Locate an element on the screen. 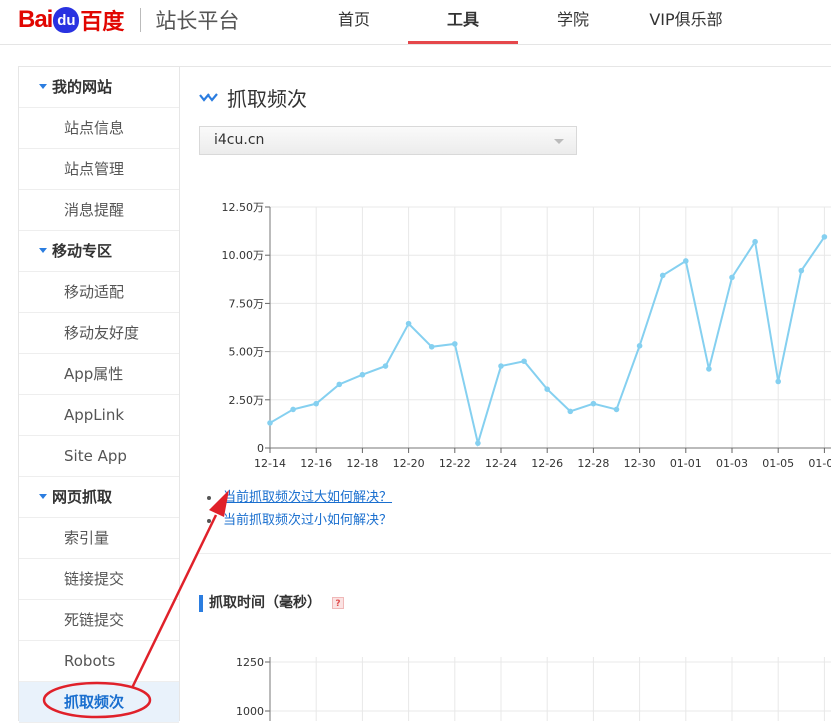 This screenshot has height=723, width=831. sidebar-item-index: 索引量 is located at coordinates (99, 538).